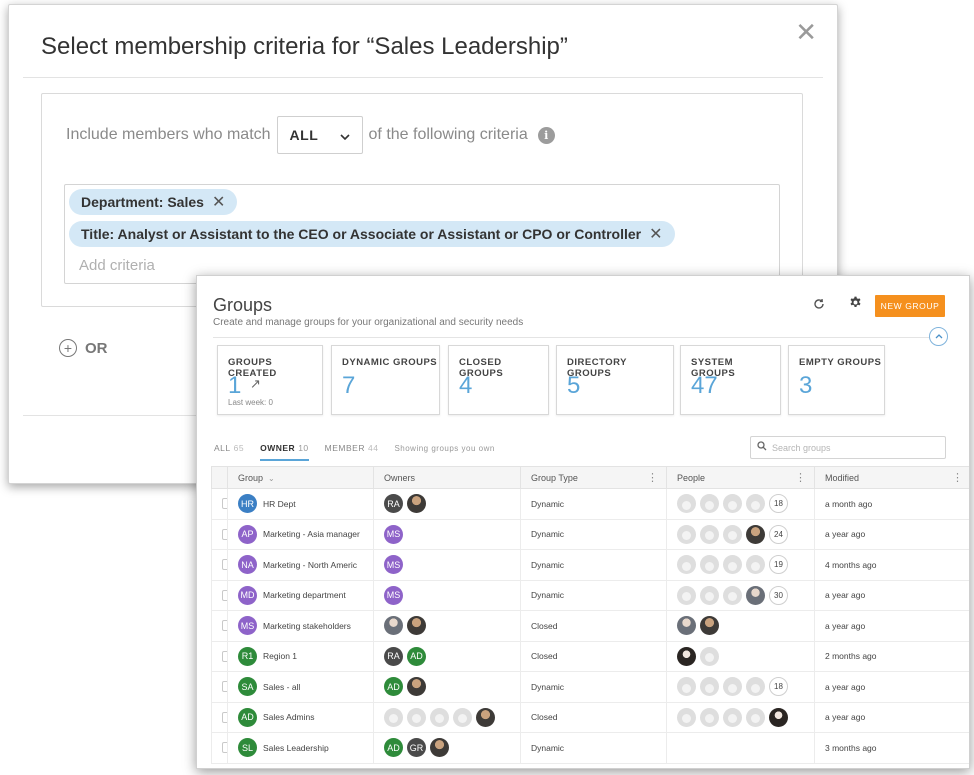  Describe the element at coordinates (311, 534) in the screenshot. I see `group-name: Marketing - Asia manager` at that location.